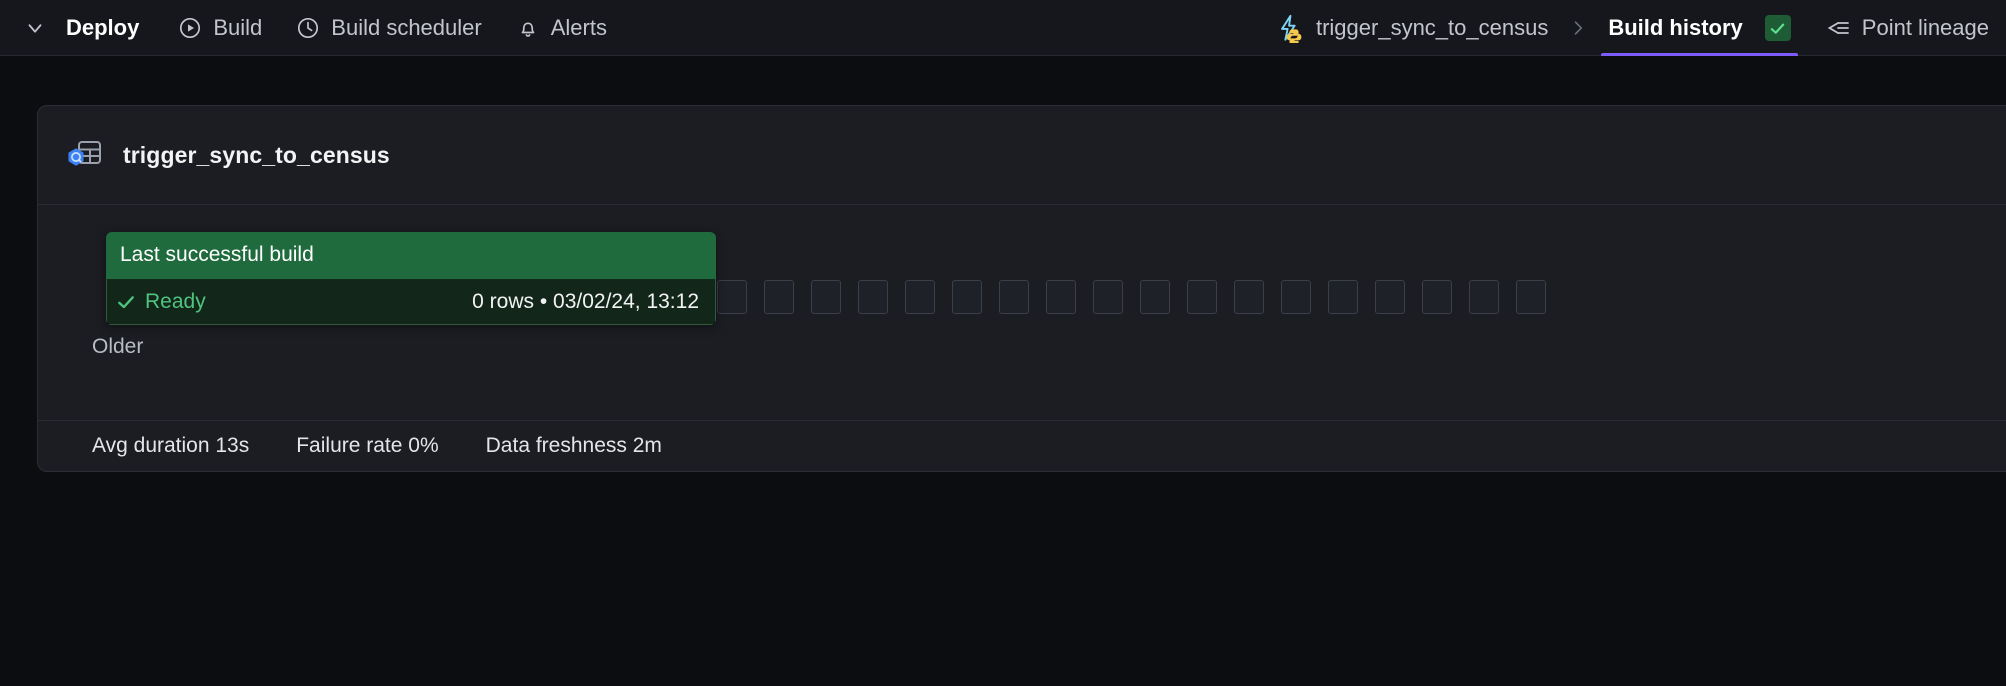 The width and height of the screenshot is (2006, 686). I want to click on tab-build-history: Build history, so click(1699, 28).